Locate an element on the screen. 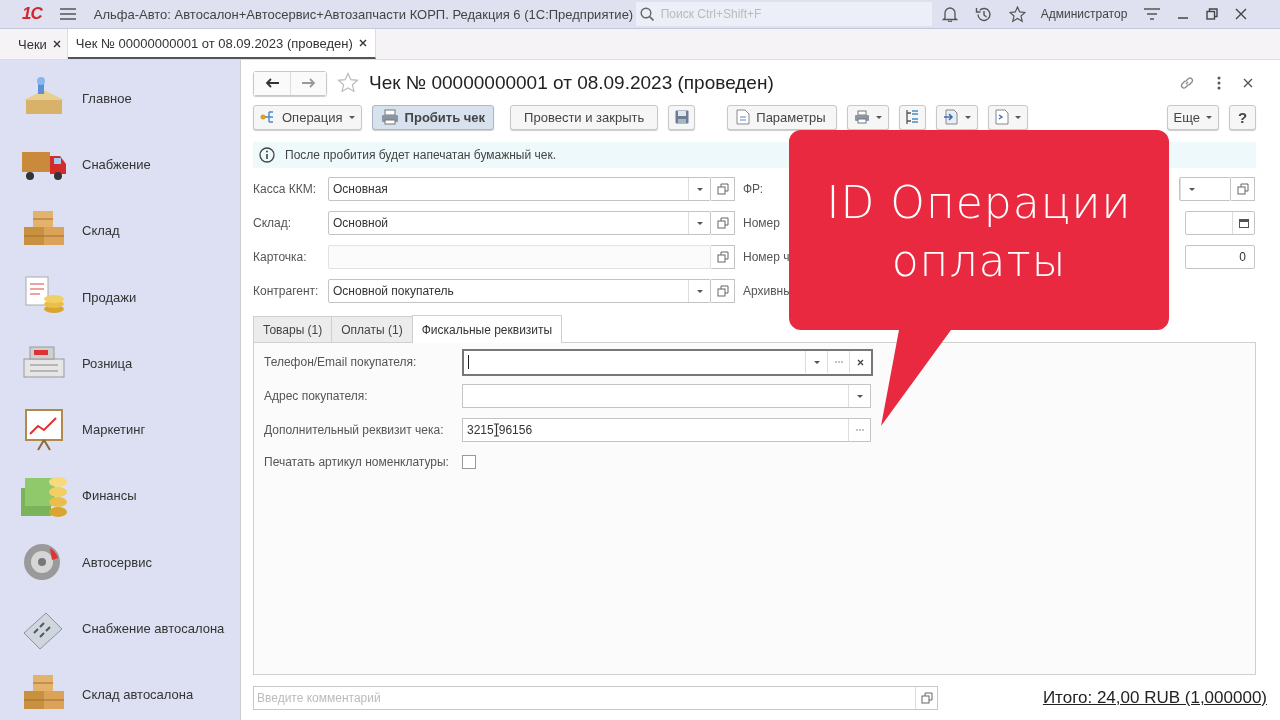 This screenshot has width=1280, height=720. search-placeholder: Поиск Ctrl+Shift+F is located at coordinates (710, 14).